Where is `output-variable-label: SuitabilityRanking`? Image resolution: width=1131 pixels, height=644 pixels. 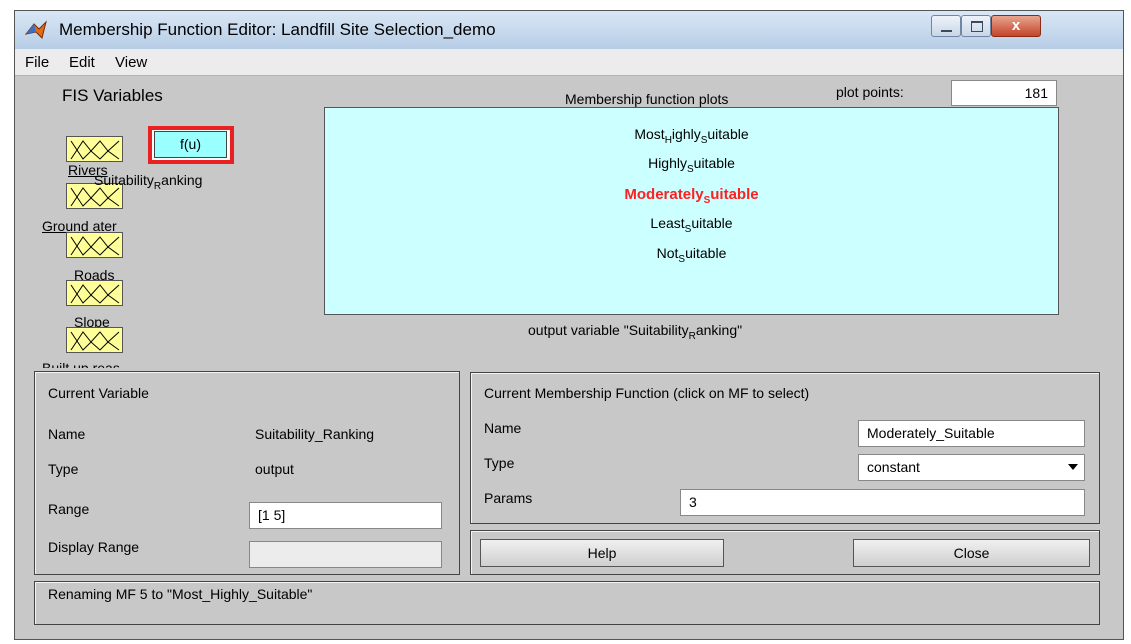
output-variable-label: SuitabilityRanking is located at coordinates (148, 182).